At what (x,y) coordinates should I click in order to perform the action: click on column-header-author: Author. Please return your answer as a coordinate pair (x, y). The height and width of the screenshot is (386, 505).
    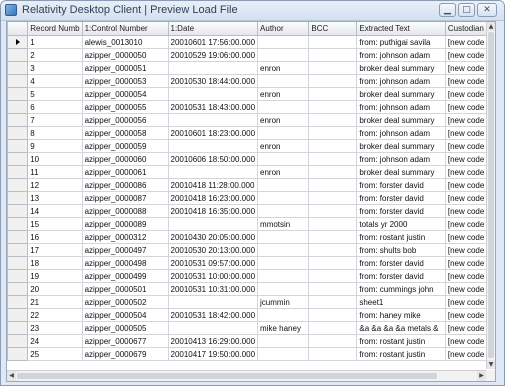
    Looking at the image, I should click on (283, 29).